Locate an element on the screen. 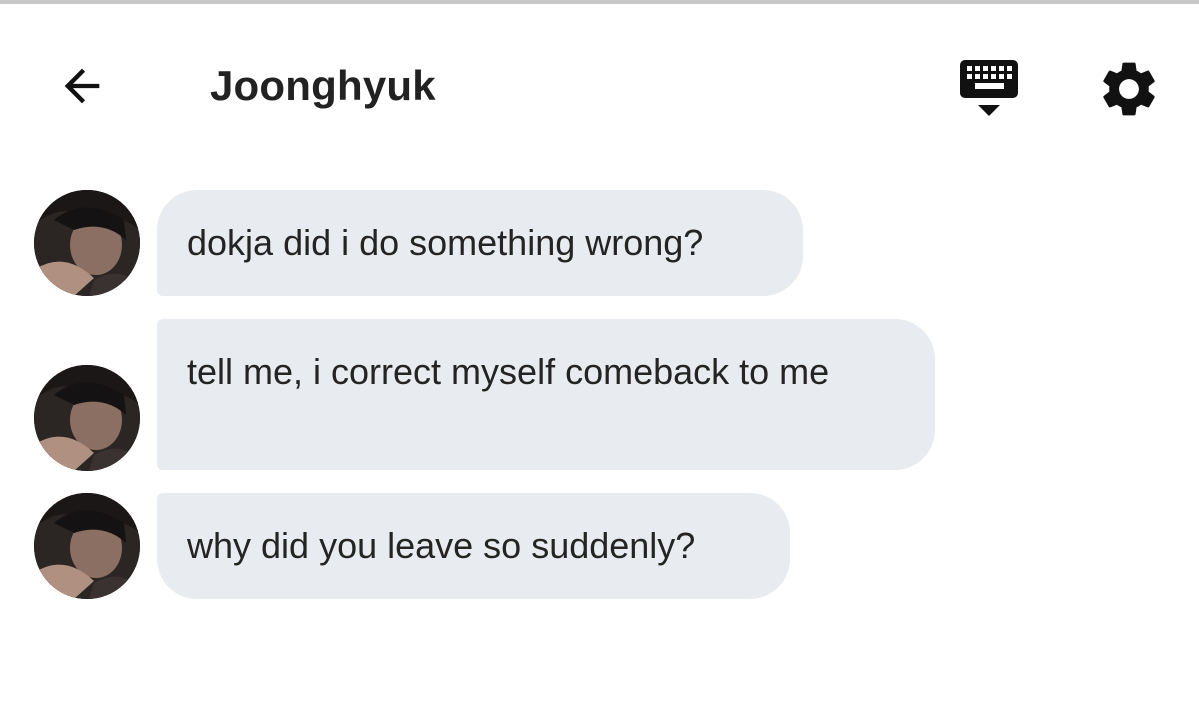 This screenshot has height=728, width=1199. message-bubble: dokja did i do something wrong? is located at coordinates (480, 243).